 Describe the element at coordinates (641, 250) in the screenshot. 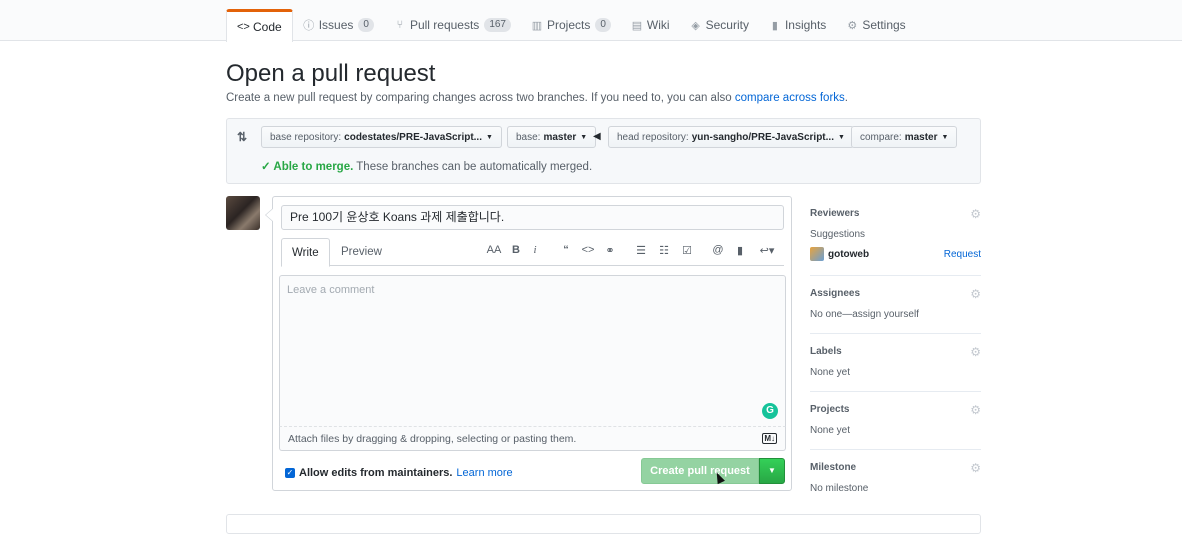

I see `bulleted-list-icon: ☰` at that location.